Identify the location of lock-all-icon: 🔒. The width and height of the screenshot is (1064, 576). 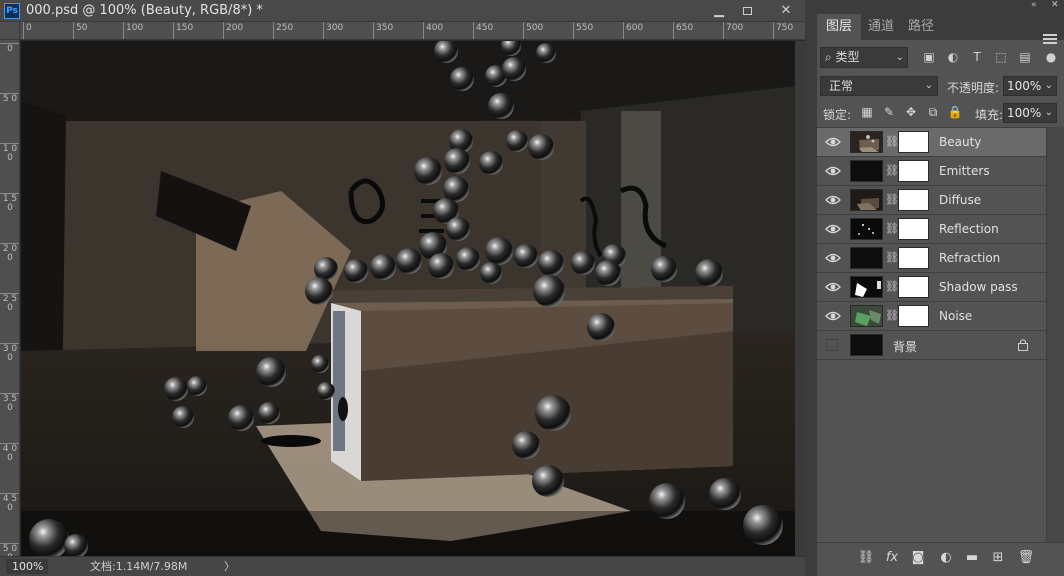
(955, 112).